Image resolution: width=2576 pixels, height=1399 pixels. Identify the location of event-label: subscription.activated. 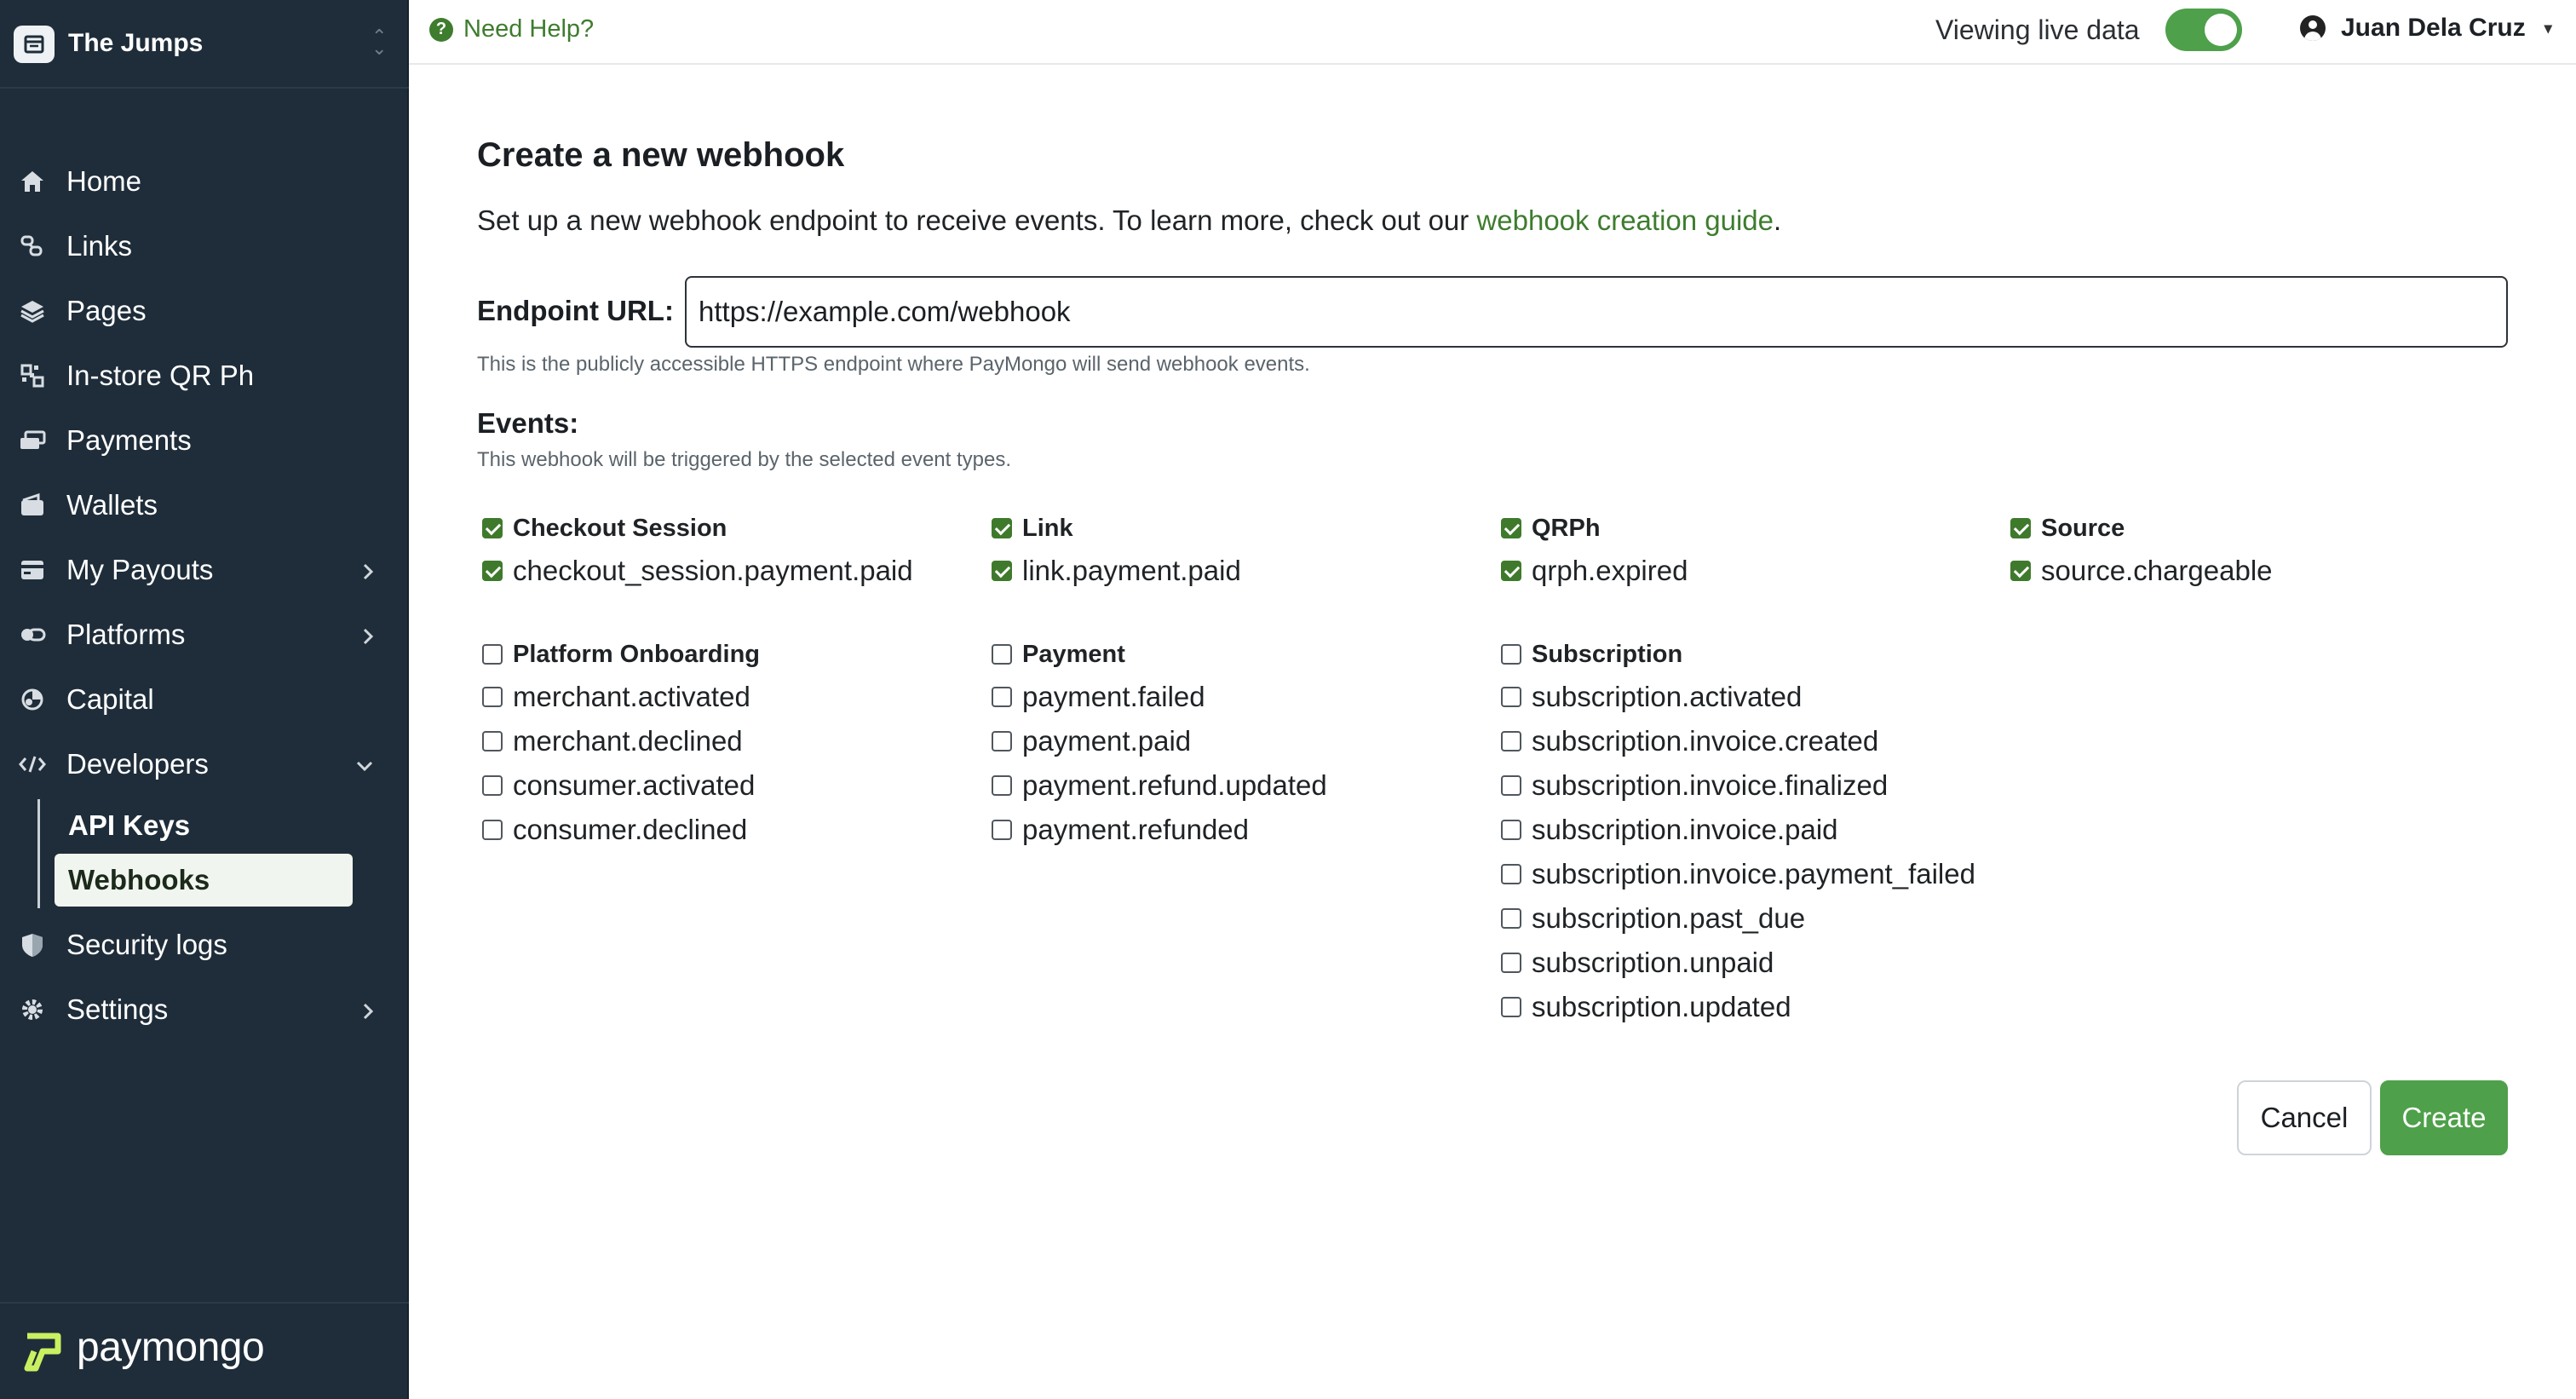
(1668, 696).